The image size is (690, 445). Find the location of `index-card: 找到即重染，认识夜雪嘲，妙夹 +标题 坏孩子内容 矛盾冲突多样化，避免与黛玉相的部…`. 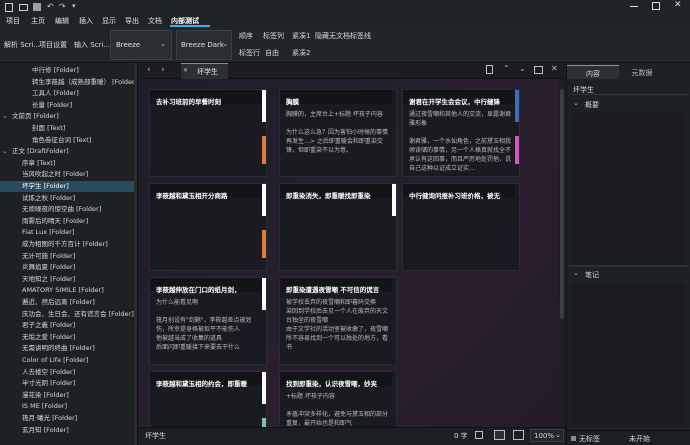

index-card: 找到即重染，认识夜雪嘲，妙夹 +标题 坏孩子内容 矛盾冲突多样化，避免与黛玉相的部… is located at coordinates (338, 399).